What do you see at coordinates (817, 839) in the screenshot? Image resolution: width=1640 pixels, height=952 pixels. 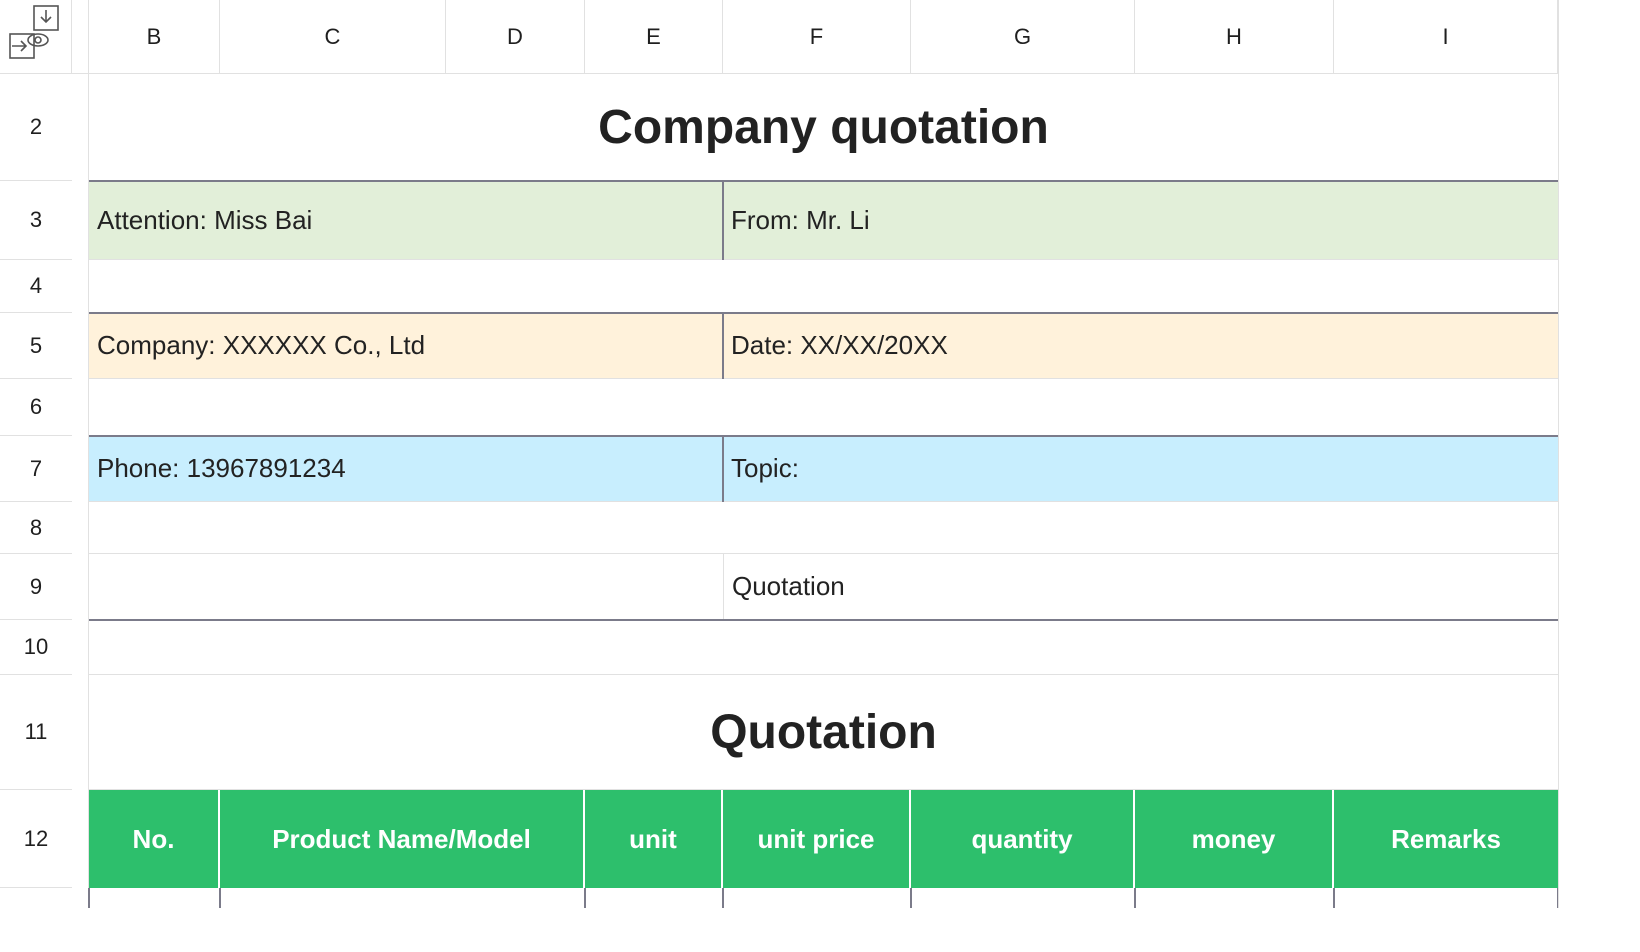 I see `header-unit-price: unit price` at bounding box center [817, 839].